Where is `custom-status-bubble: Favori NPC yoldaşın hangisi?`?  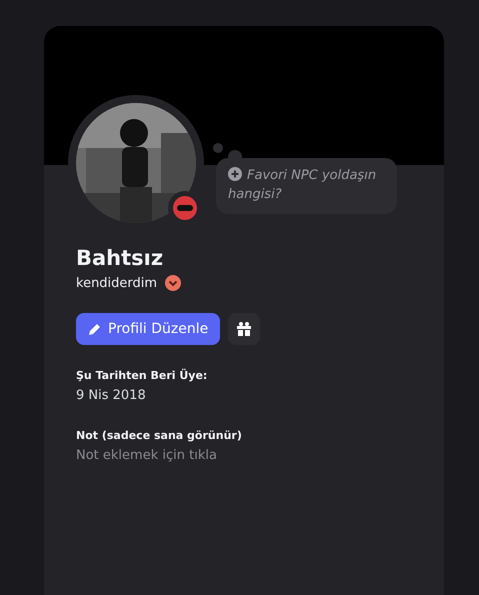 custom-status-bubble: Favori NPC yoldaşın hangisi? is located at coordinates (306, 186).